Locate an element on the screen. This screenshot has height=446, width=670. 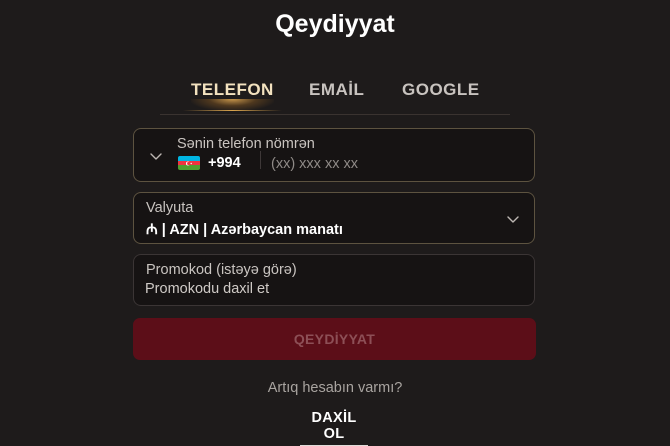
tab-email-label: EMAİL is located at coordinates (337, 89).